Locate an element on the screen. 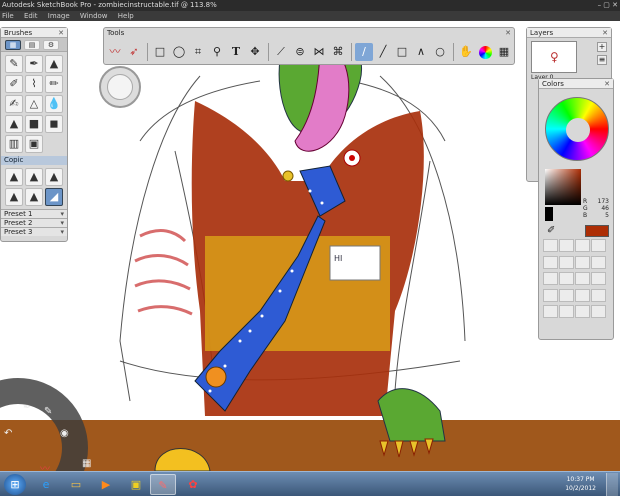  brush-stroke-icon: 〰 is located at coordinates (115, 52).